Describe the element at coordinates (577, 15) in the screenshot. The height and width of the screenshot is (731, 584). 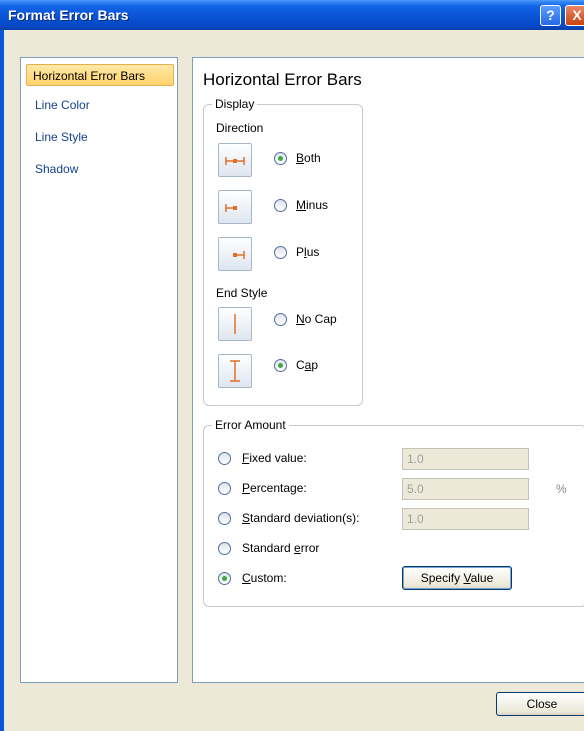
I see `close-icon: X` at that location.